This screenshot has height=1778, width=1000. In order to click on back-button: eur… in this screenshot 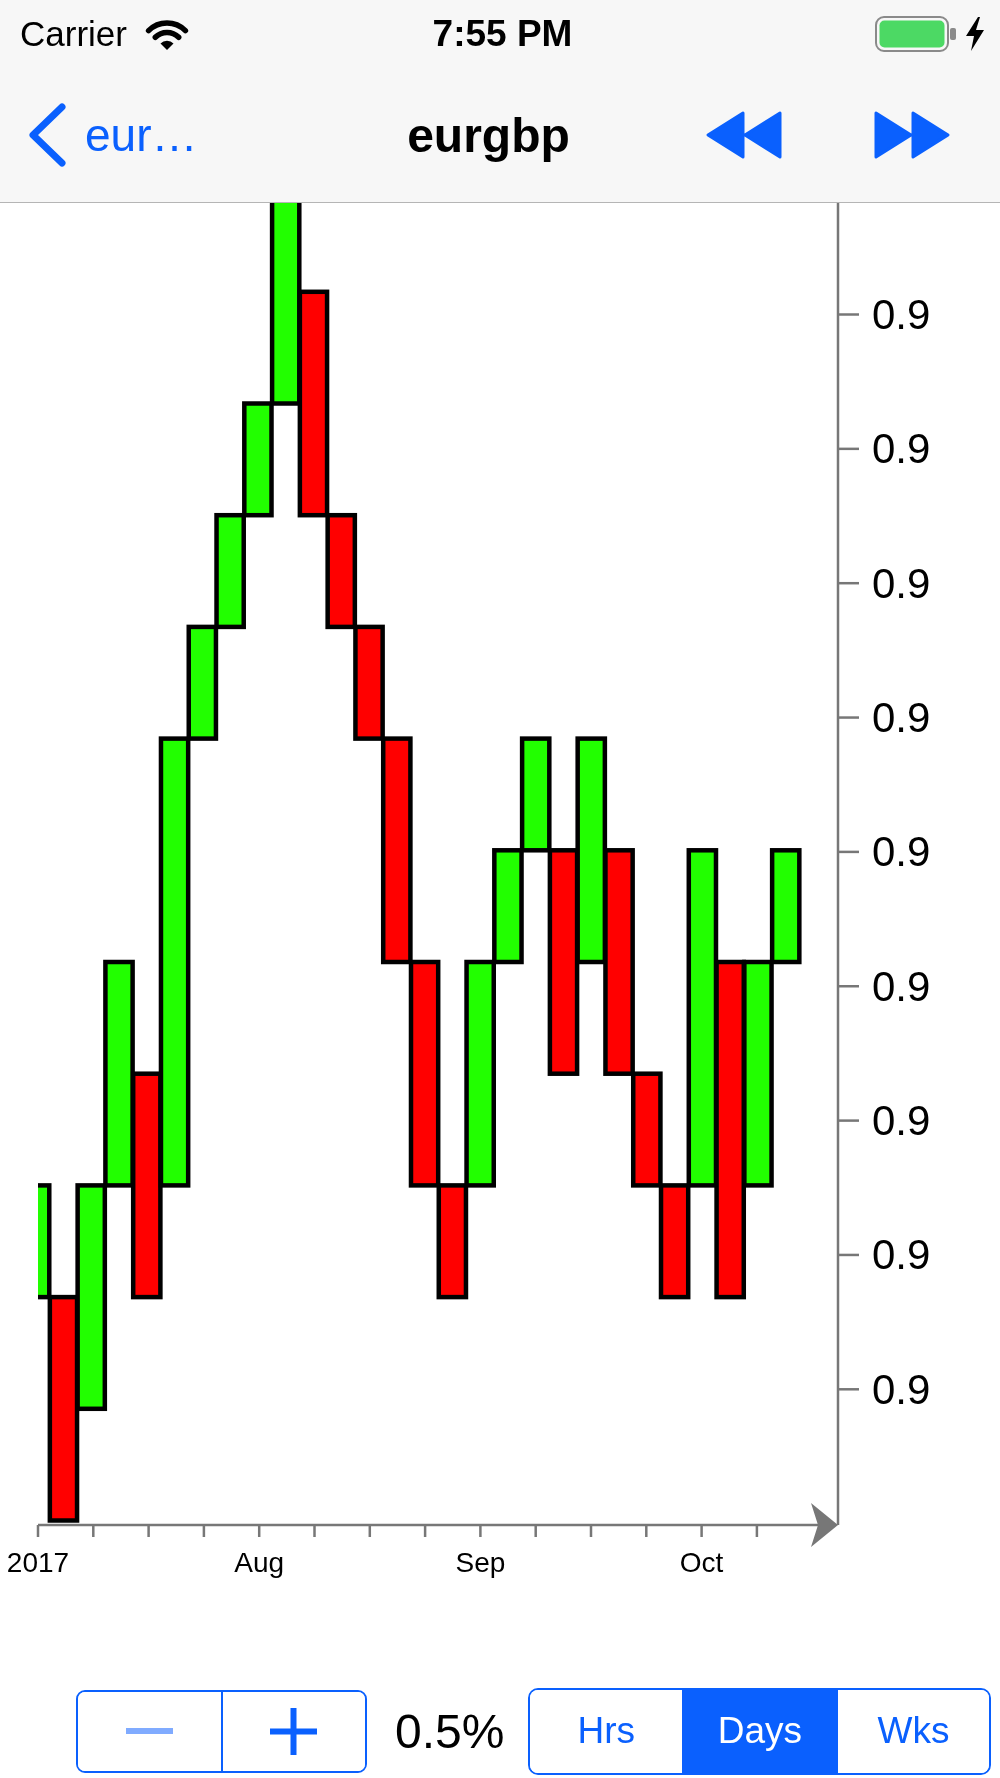, I will do `click(112, 135)`.